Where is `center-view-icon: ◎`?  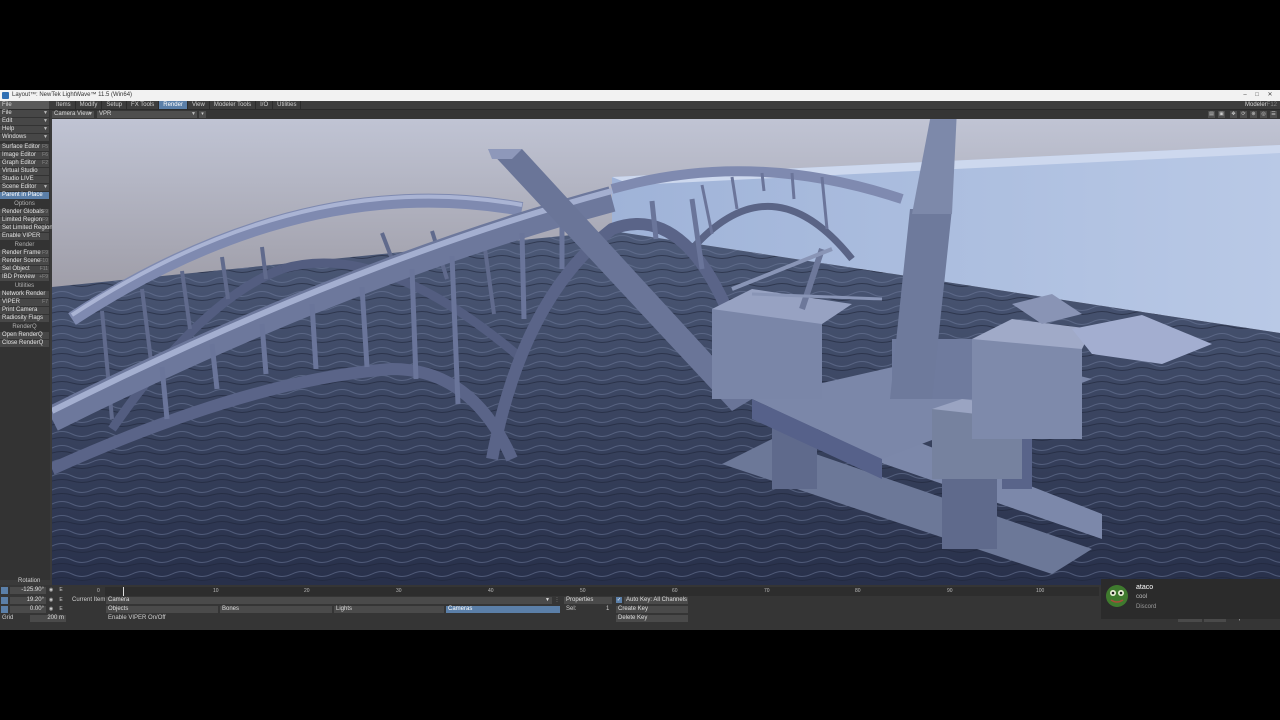 center-view-icon: ◎ is located at coordinates (1263, 114).